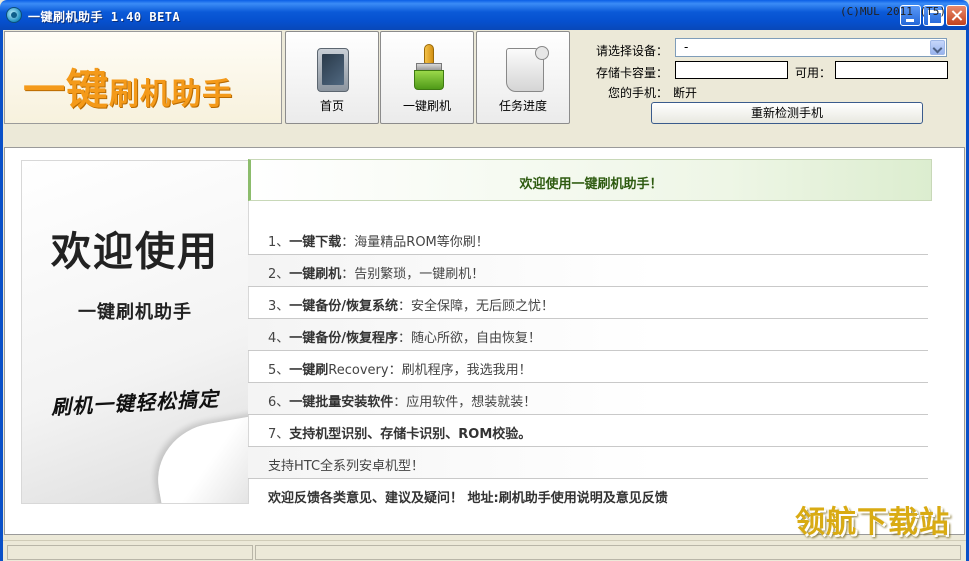 The height and width of the screenshot is (561, 969). Describe the element at coordinates (638, 93) in the screenshot. I see `phone-label: 您的手机：` at that location.